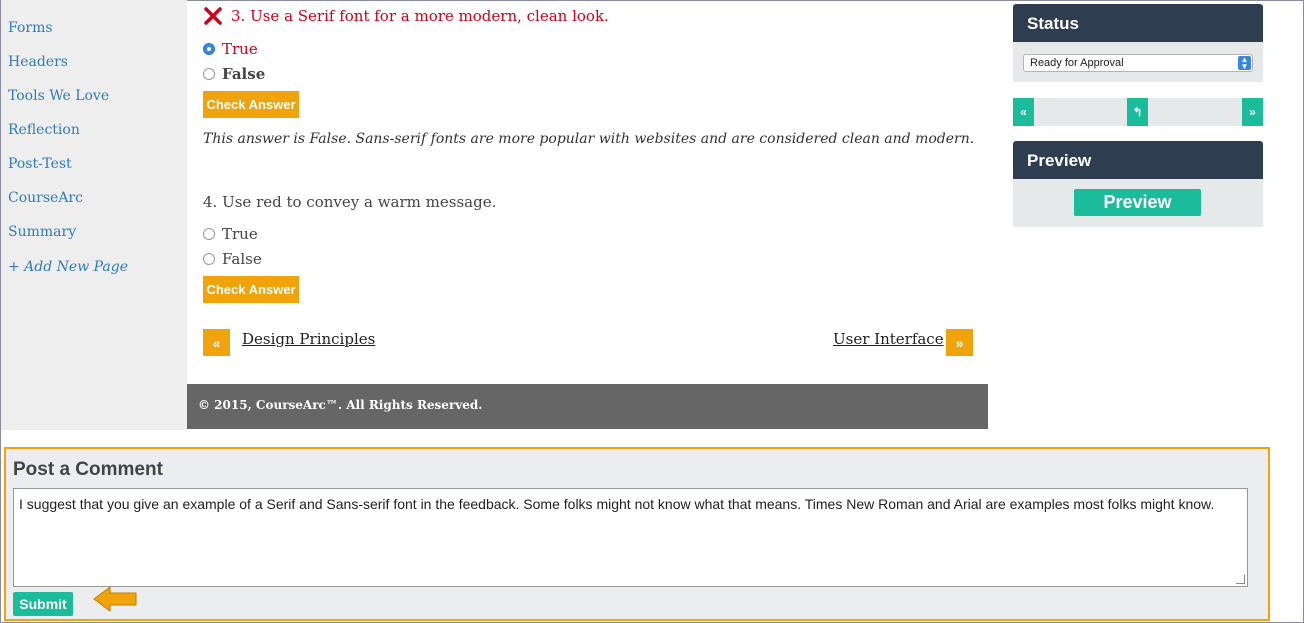  Describe the element at coordinates (1252, 112) in the screenshot. I see `last-page-button: »` at that location.